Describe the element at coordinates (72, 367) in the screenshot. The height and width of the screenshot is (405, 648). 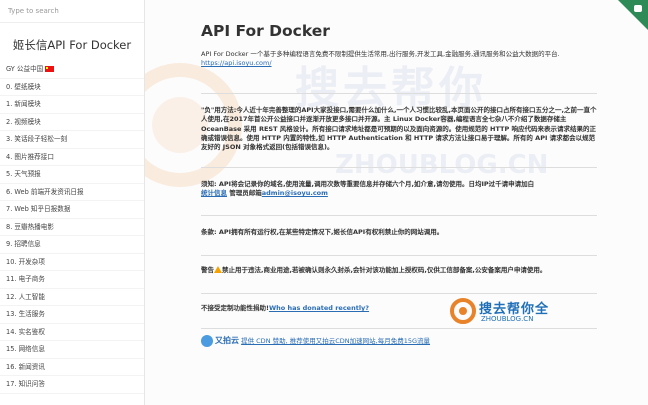
I see `sidebar-item-16: 16. 新闻资讯` at that location.